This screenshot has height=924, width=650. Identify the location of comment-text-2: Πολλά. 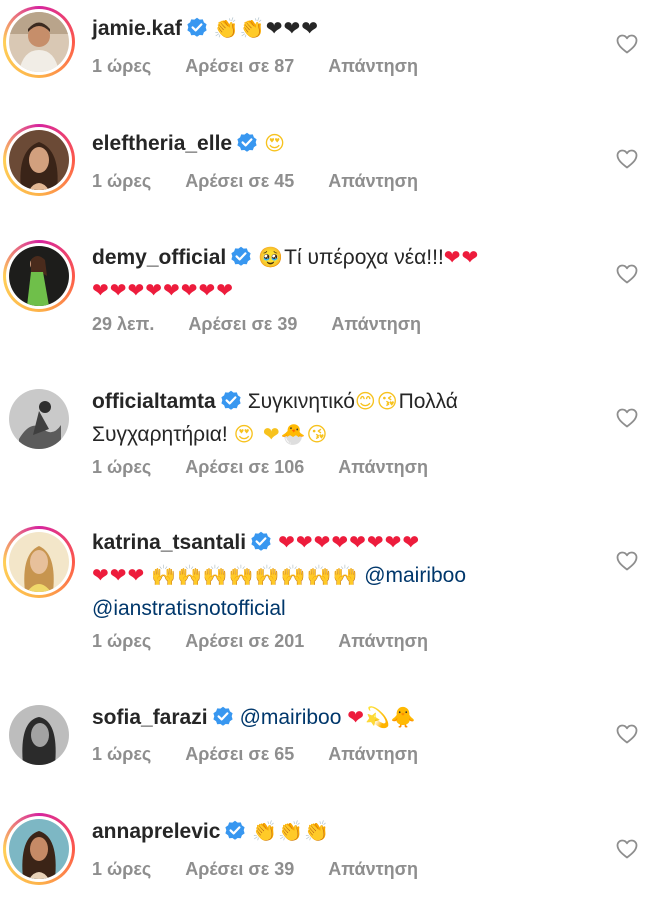
(428, 401).